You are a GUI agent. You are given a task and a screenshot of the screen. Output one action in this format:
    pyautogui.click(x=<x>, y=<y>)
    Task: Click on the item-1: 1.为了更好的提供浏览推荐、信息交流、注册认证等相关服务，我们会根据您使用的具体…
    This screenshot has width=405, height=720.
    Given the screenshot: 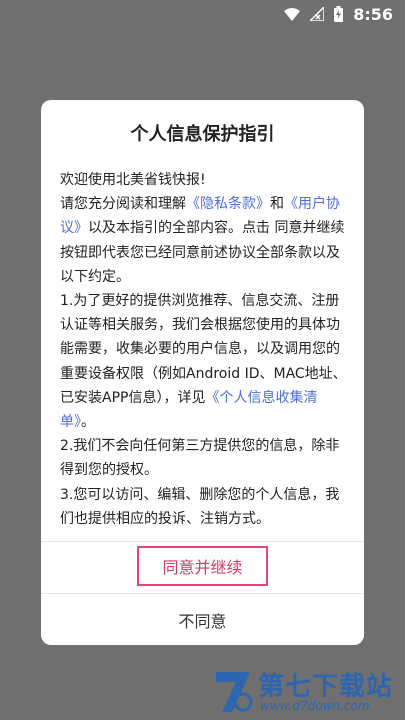 What is the action you would take?
    pyautogui.click(x=205, y=361)
    